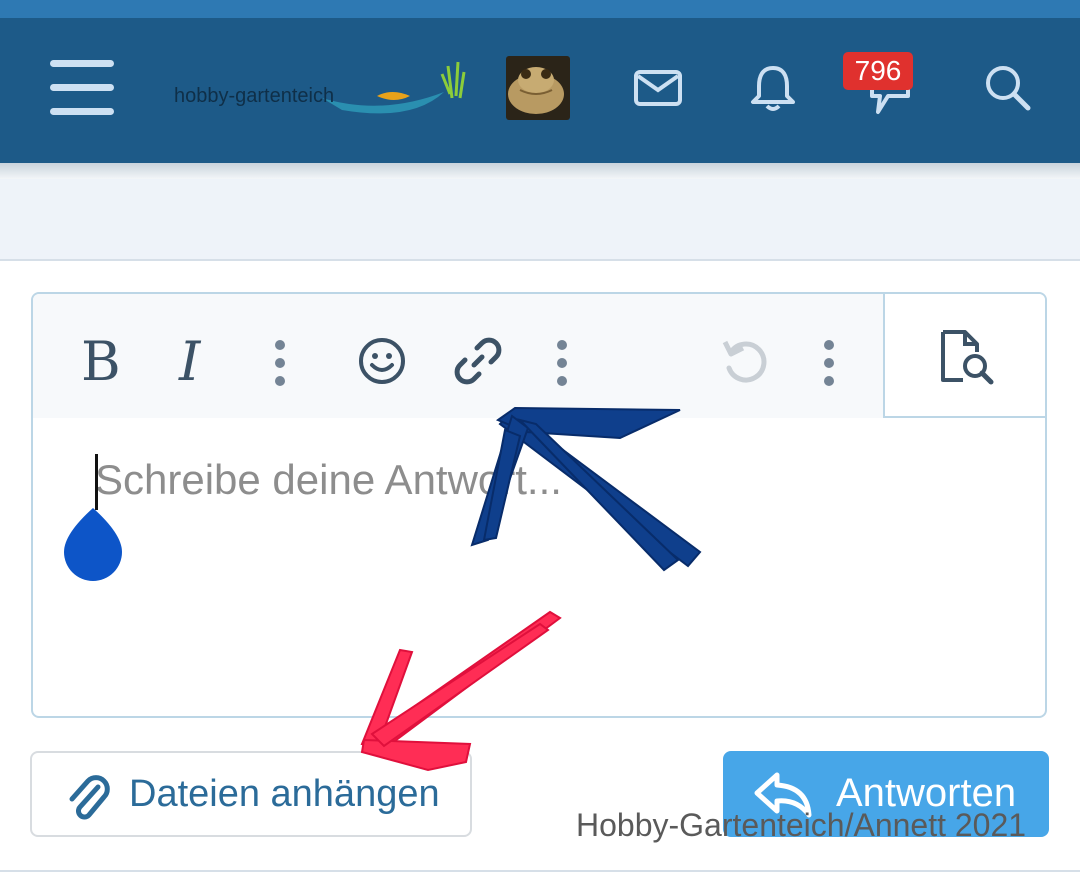 Image resolution: width=1080 pixels, height=890 pixels. Describe the element at coordinates (82, 88) in the screenshot. I see `menu-icon` at that location.